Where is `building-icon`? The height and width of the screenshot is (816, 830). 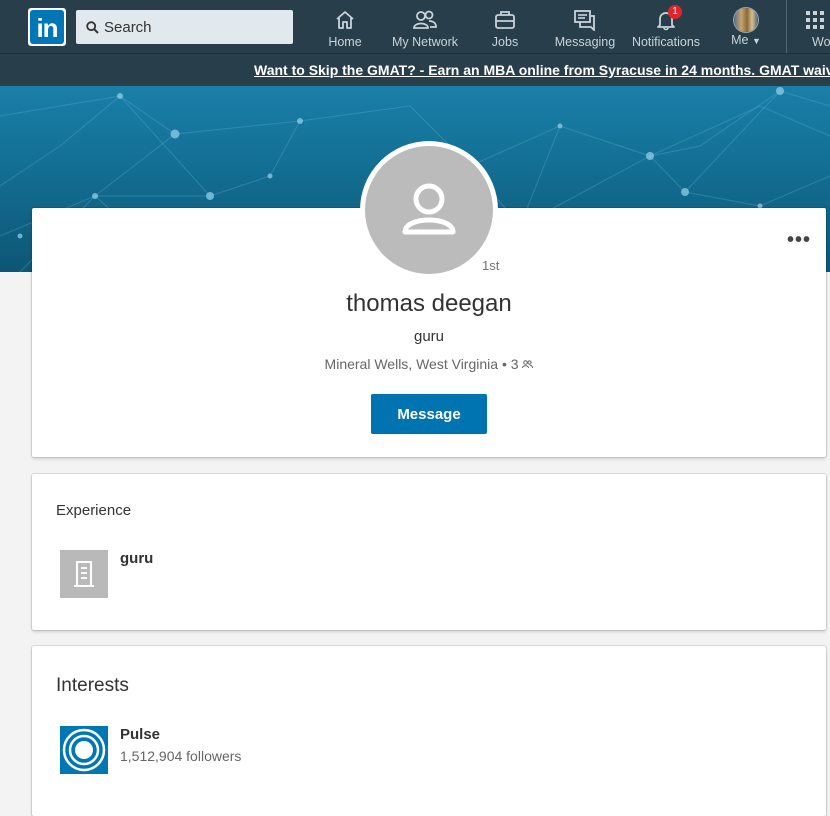 building-icon is located at coordinates (84, 574).